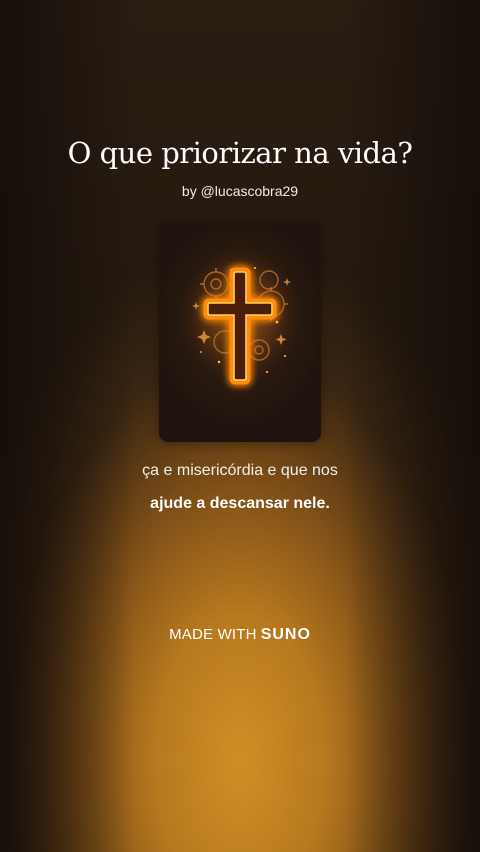 This screenshot has width=480, height=852. I want to click on cover-art, so click(240, 332).